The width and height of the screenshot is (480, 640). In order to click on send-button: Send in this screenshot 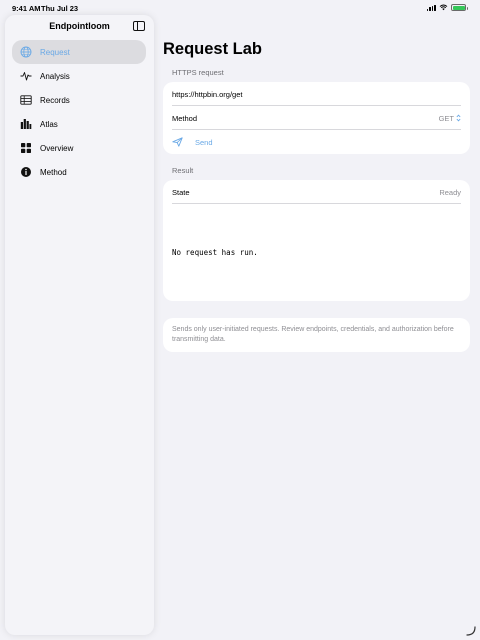, I will do `click(316, 142)`.